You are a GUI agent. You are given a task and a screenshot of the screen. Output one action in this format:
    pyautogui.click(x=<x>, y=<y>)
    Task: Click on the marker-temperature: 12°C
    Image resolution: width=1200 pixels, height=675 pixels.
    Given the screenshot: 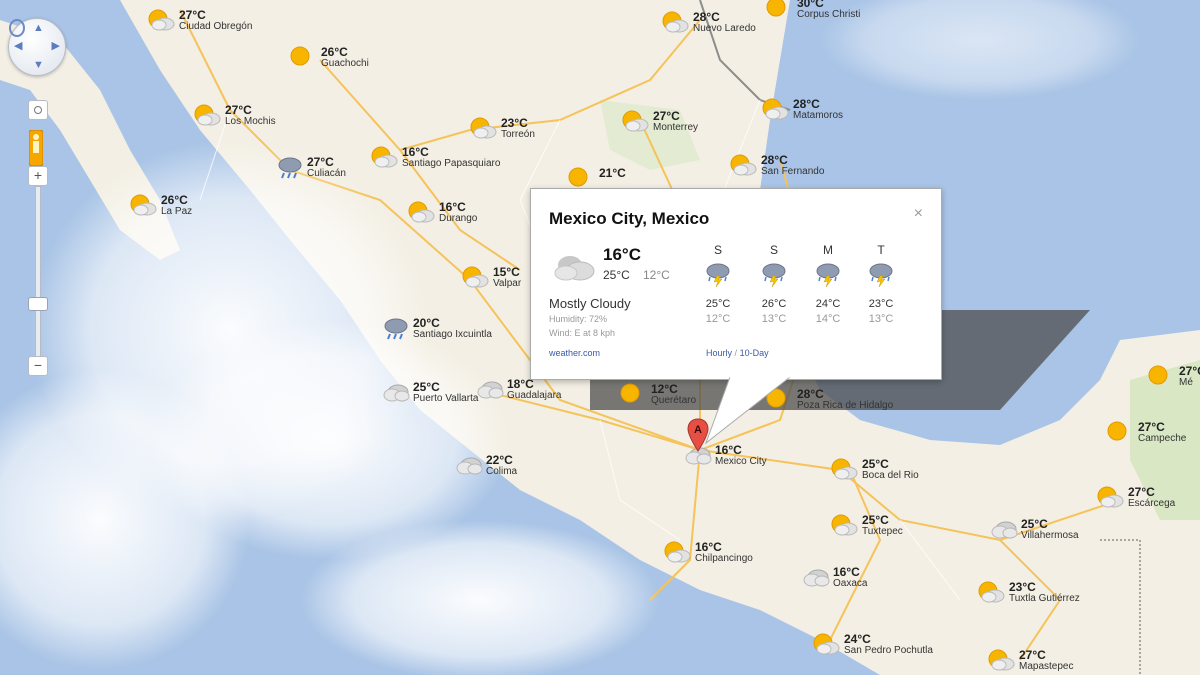 What is the action you would take?
    pyautogui.click(x=664, y=389)
    